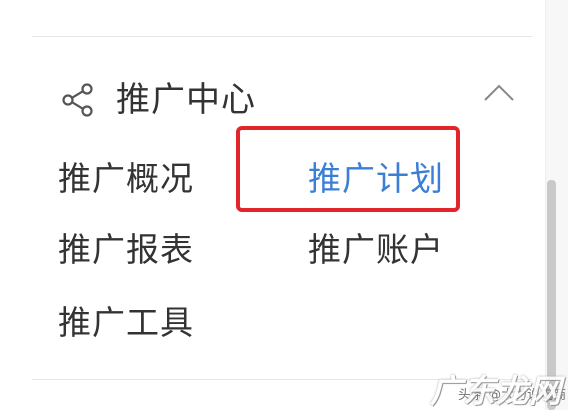  Describe the element at coordinates (496, 391) in the screenshot. I see `watermark-logo: 广东龙网` at that location.